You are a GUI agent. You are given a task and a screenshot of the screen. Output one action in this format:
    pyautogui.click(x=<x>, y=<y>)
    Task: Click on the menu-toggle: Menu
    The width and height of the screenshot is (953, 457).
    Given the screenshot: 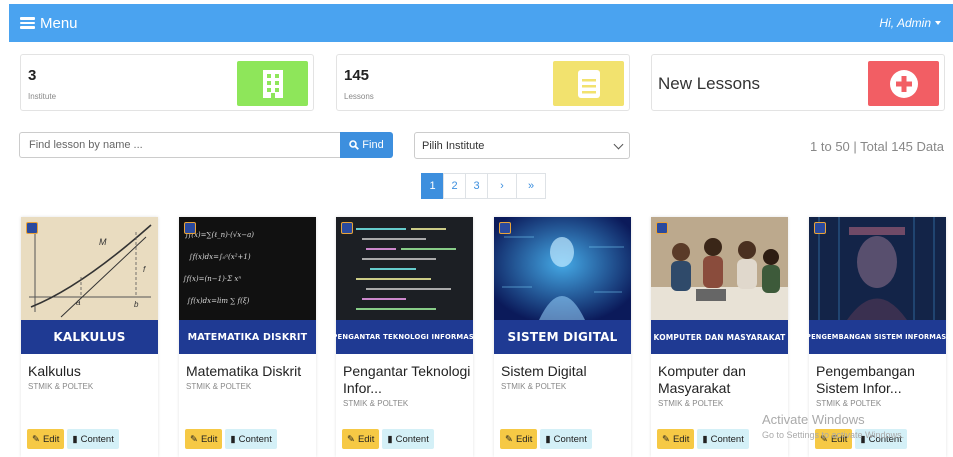 What is the action you would take?
    pyautogui.click(x=49, y=23)
    